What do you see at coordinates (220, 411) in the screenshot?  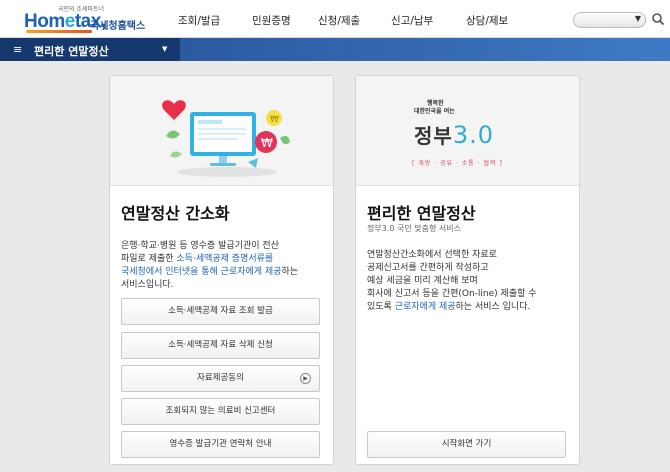 I see `medical-report-center-button: 조회되지 않는 의료비 신고센터` at bounding box center [220, 411].